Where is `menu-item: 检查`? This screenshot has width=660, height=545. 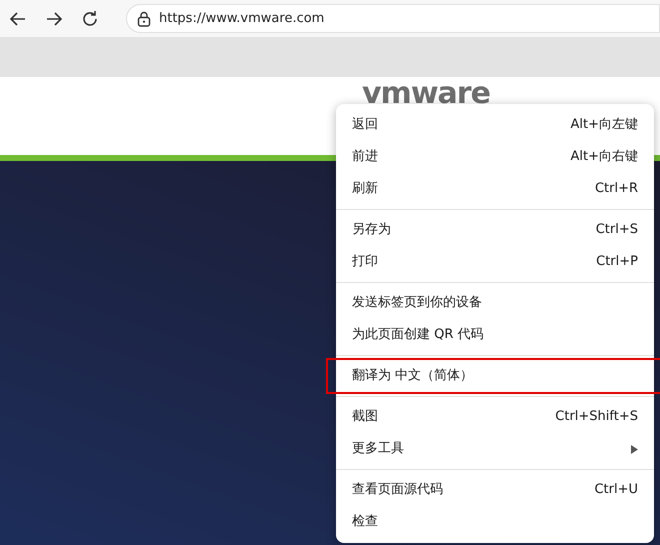
menu-item: 检查 is located at coordinates (495, 522).